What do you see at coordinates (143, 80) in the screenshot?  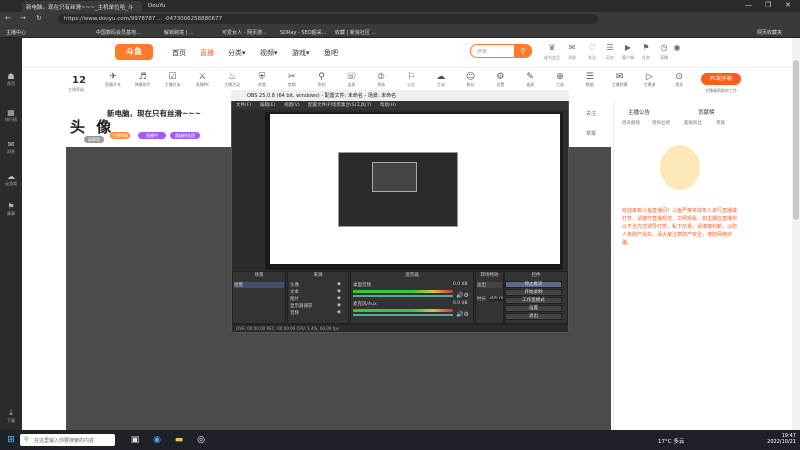 I see `tool-item: ♬ 弹幕助手` at bounding box center [143, 80].